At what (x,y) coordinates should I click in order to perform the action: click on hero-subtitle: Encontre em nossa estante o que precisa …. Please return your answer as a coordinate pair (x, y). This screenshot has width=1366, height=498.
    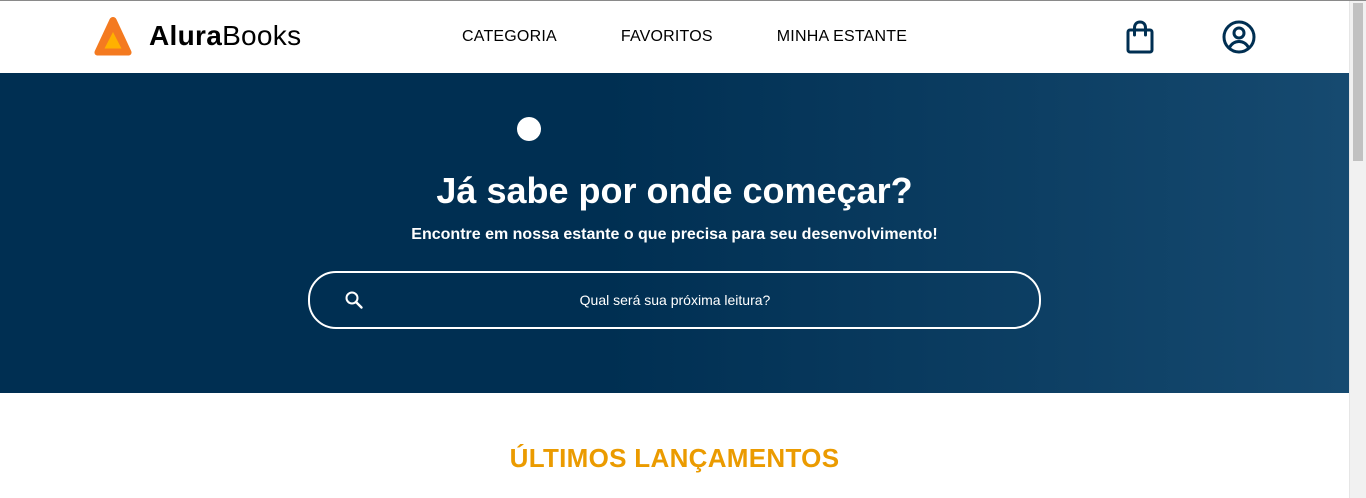
    Looking at the image, I should click on (674, 234).